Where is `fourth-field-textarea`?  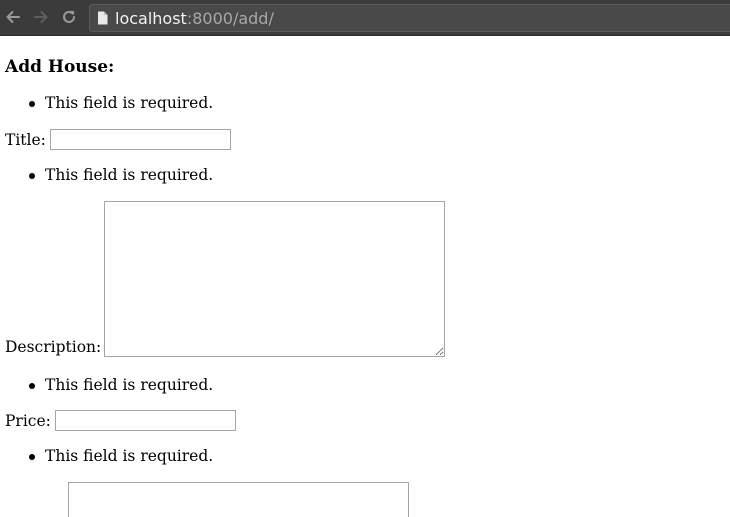
fourth-field-textarea is located at coordinates (238, 499).